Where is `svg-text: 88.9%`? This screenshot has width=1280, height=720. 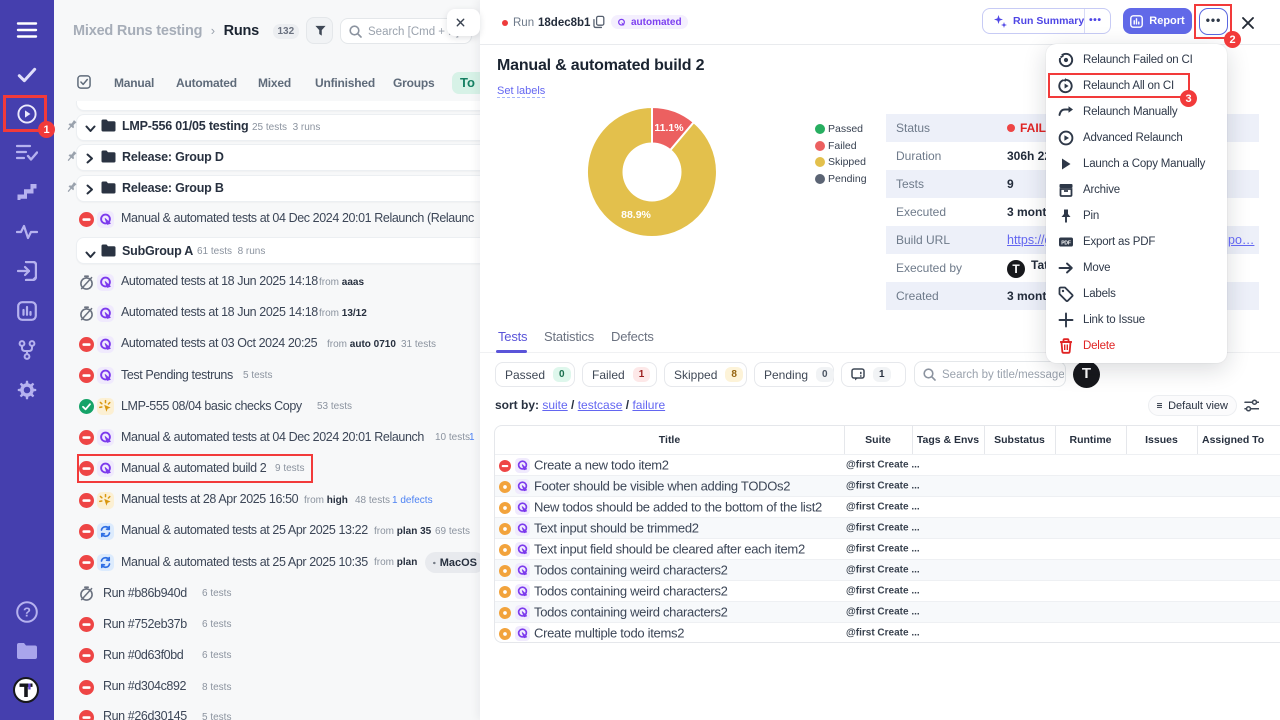
svg-text: 88.9% is located at coordinates (636, 215).